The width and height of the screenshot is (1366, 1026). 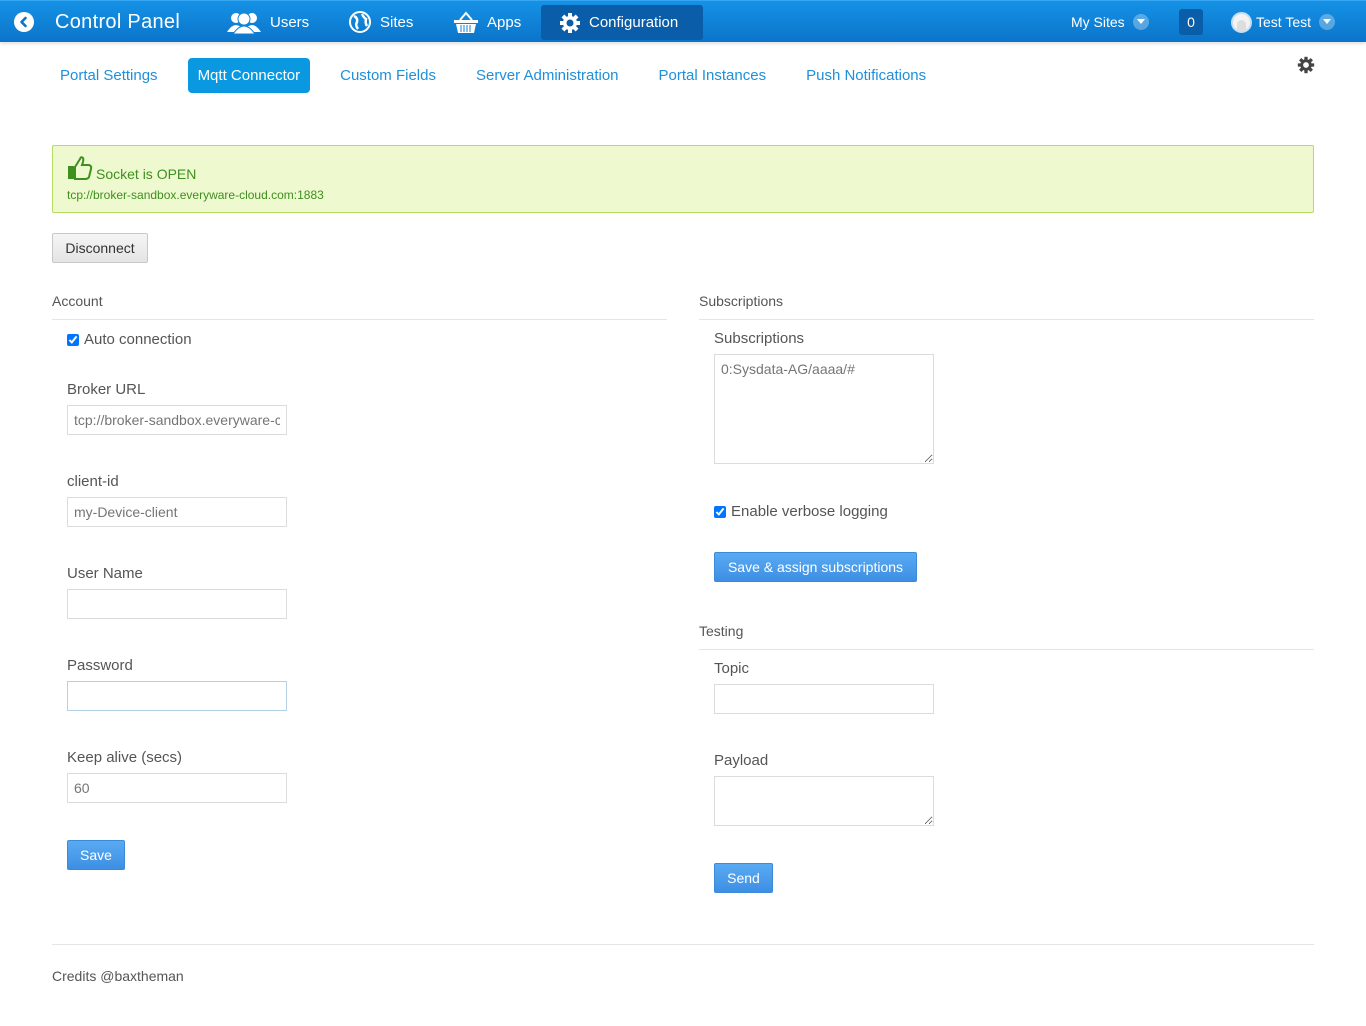 I want to click on chevron-left-icon, so click(x=23, y=22).